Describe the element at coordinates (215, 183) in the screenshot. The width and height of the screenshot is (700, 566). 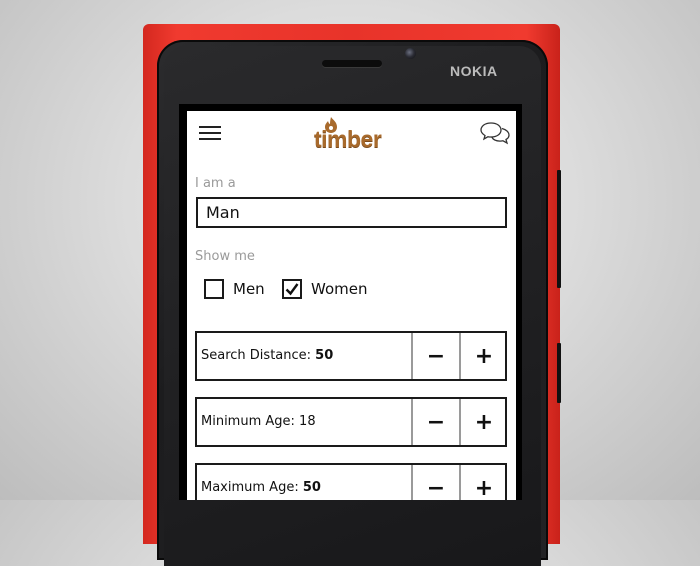
I see `gender-label: I am a` at that location.